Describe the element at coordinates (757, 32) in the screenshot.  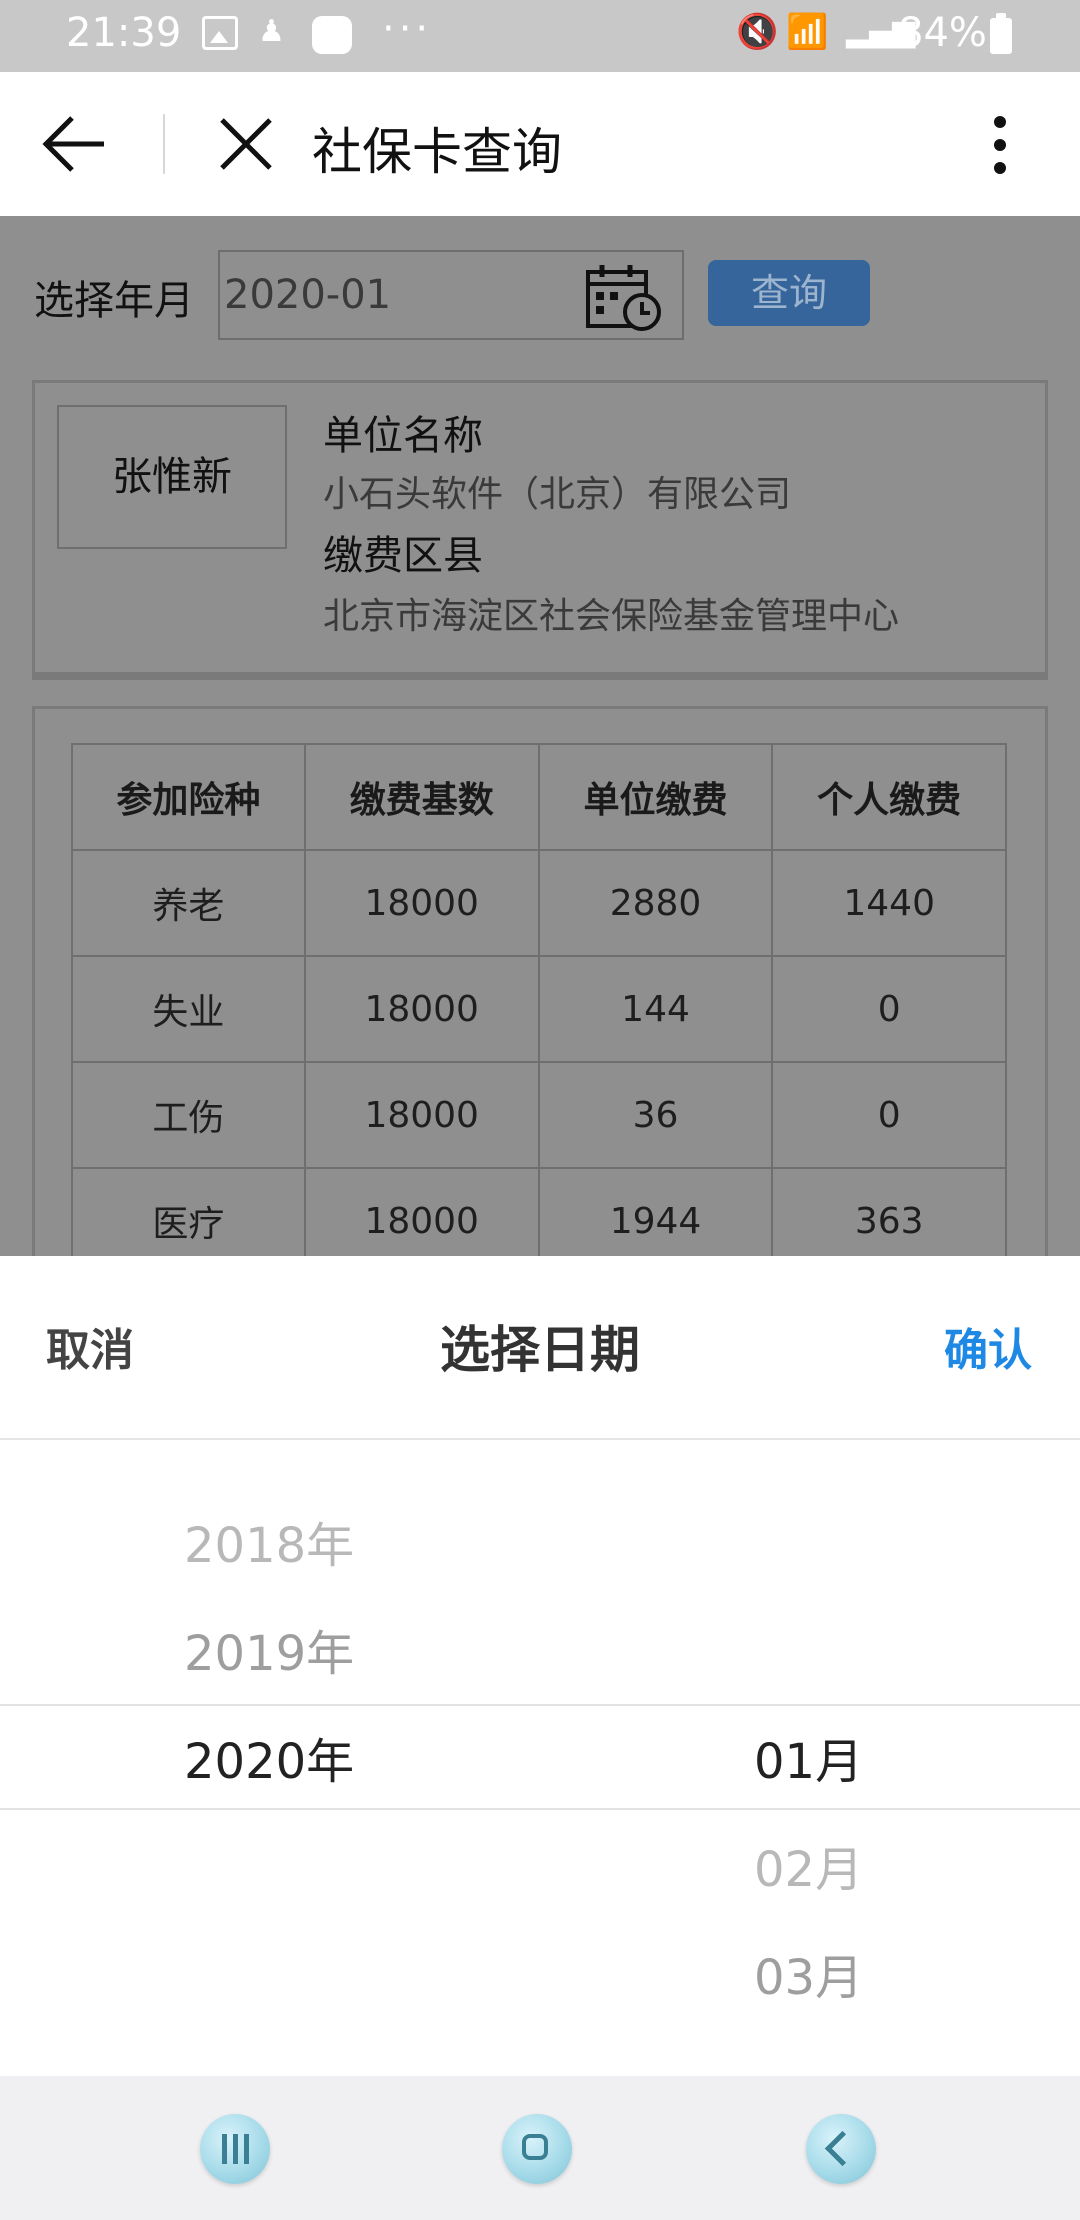
I see `mute-icon: 🔇` at that location.